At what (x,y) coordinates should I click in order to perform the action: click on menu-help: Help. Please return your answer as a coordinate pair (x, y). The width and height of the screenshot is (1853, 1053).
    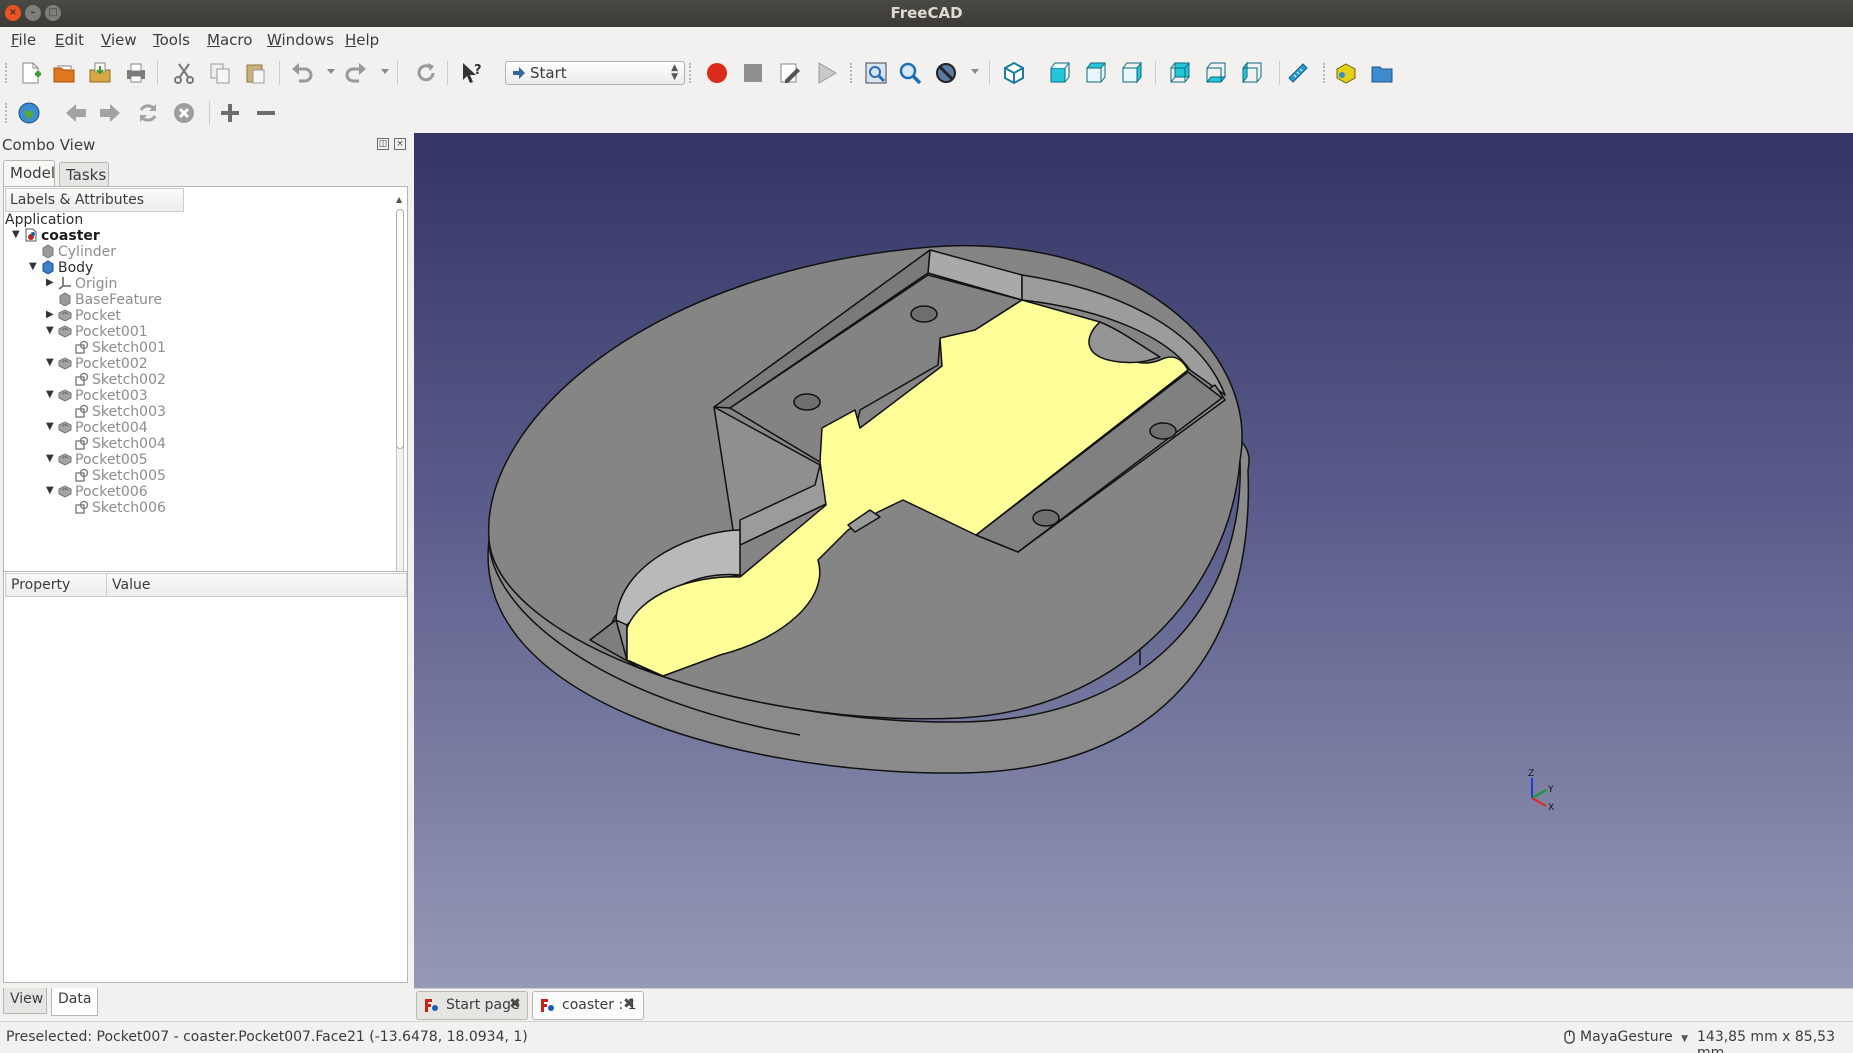
    Looking at the image, I should click on (362, 40).